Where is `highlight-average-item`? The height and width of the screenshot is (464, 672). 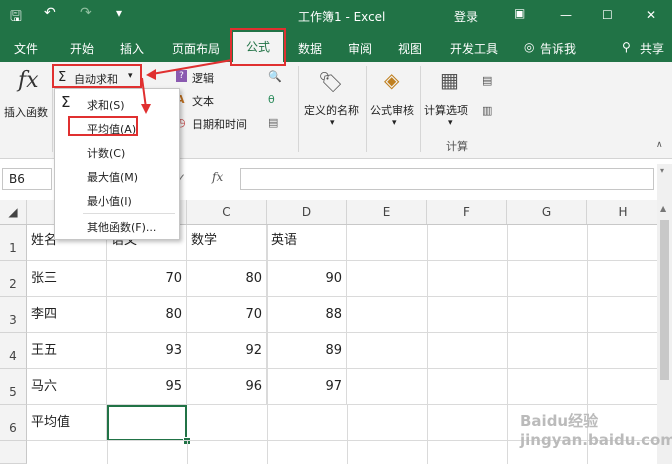 highlight-average-item is located at coordinates (103, 126).